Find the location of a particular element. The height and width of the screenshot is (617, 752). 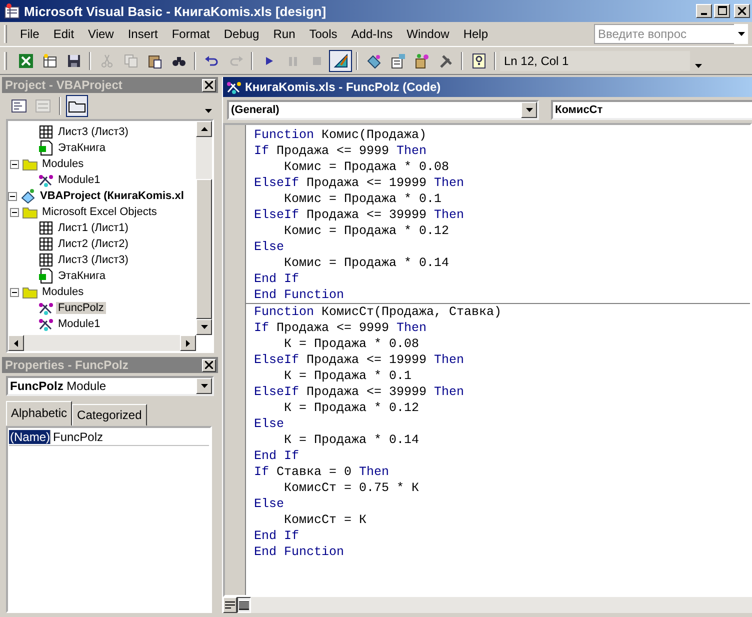

code-line: К = Продажа * 0.14 is located at coordinates (351, 440).